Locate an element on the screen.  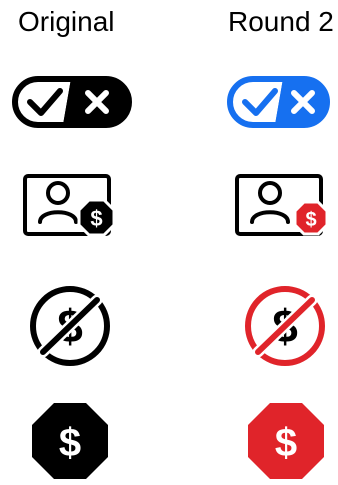
user-card-dollar-icon-original: $ is located at coordinates (69, 205).